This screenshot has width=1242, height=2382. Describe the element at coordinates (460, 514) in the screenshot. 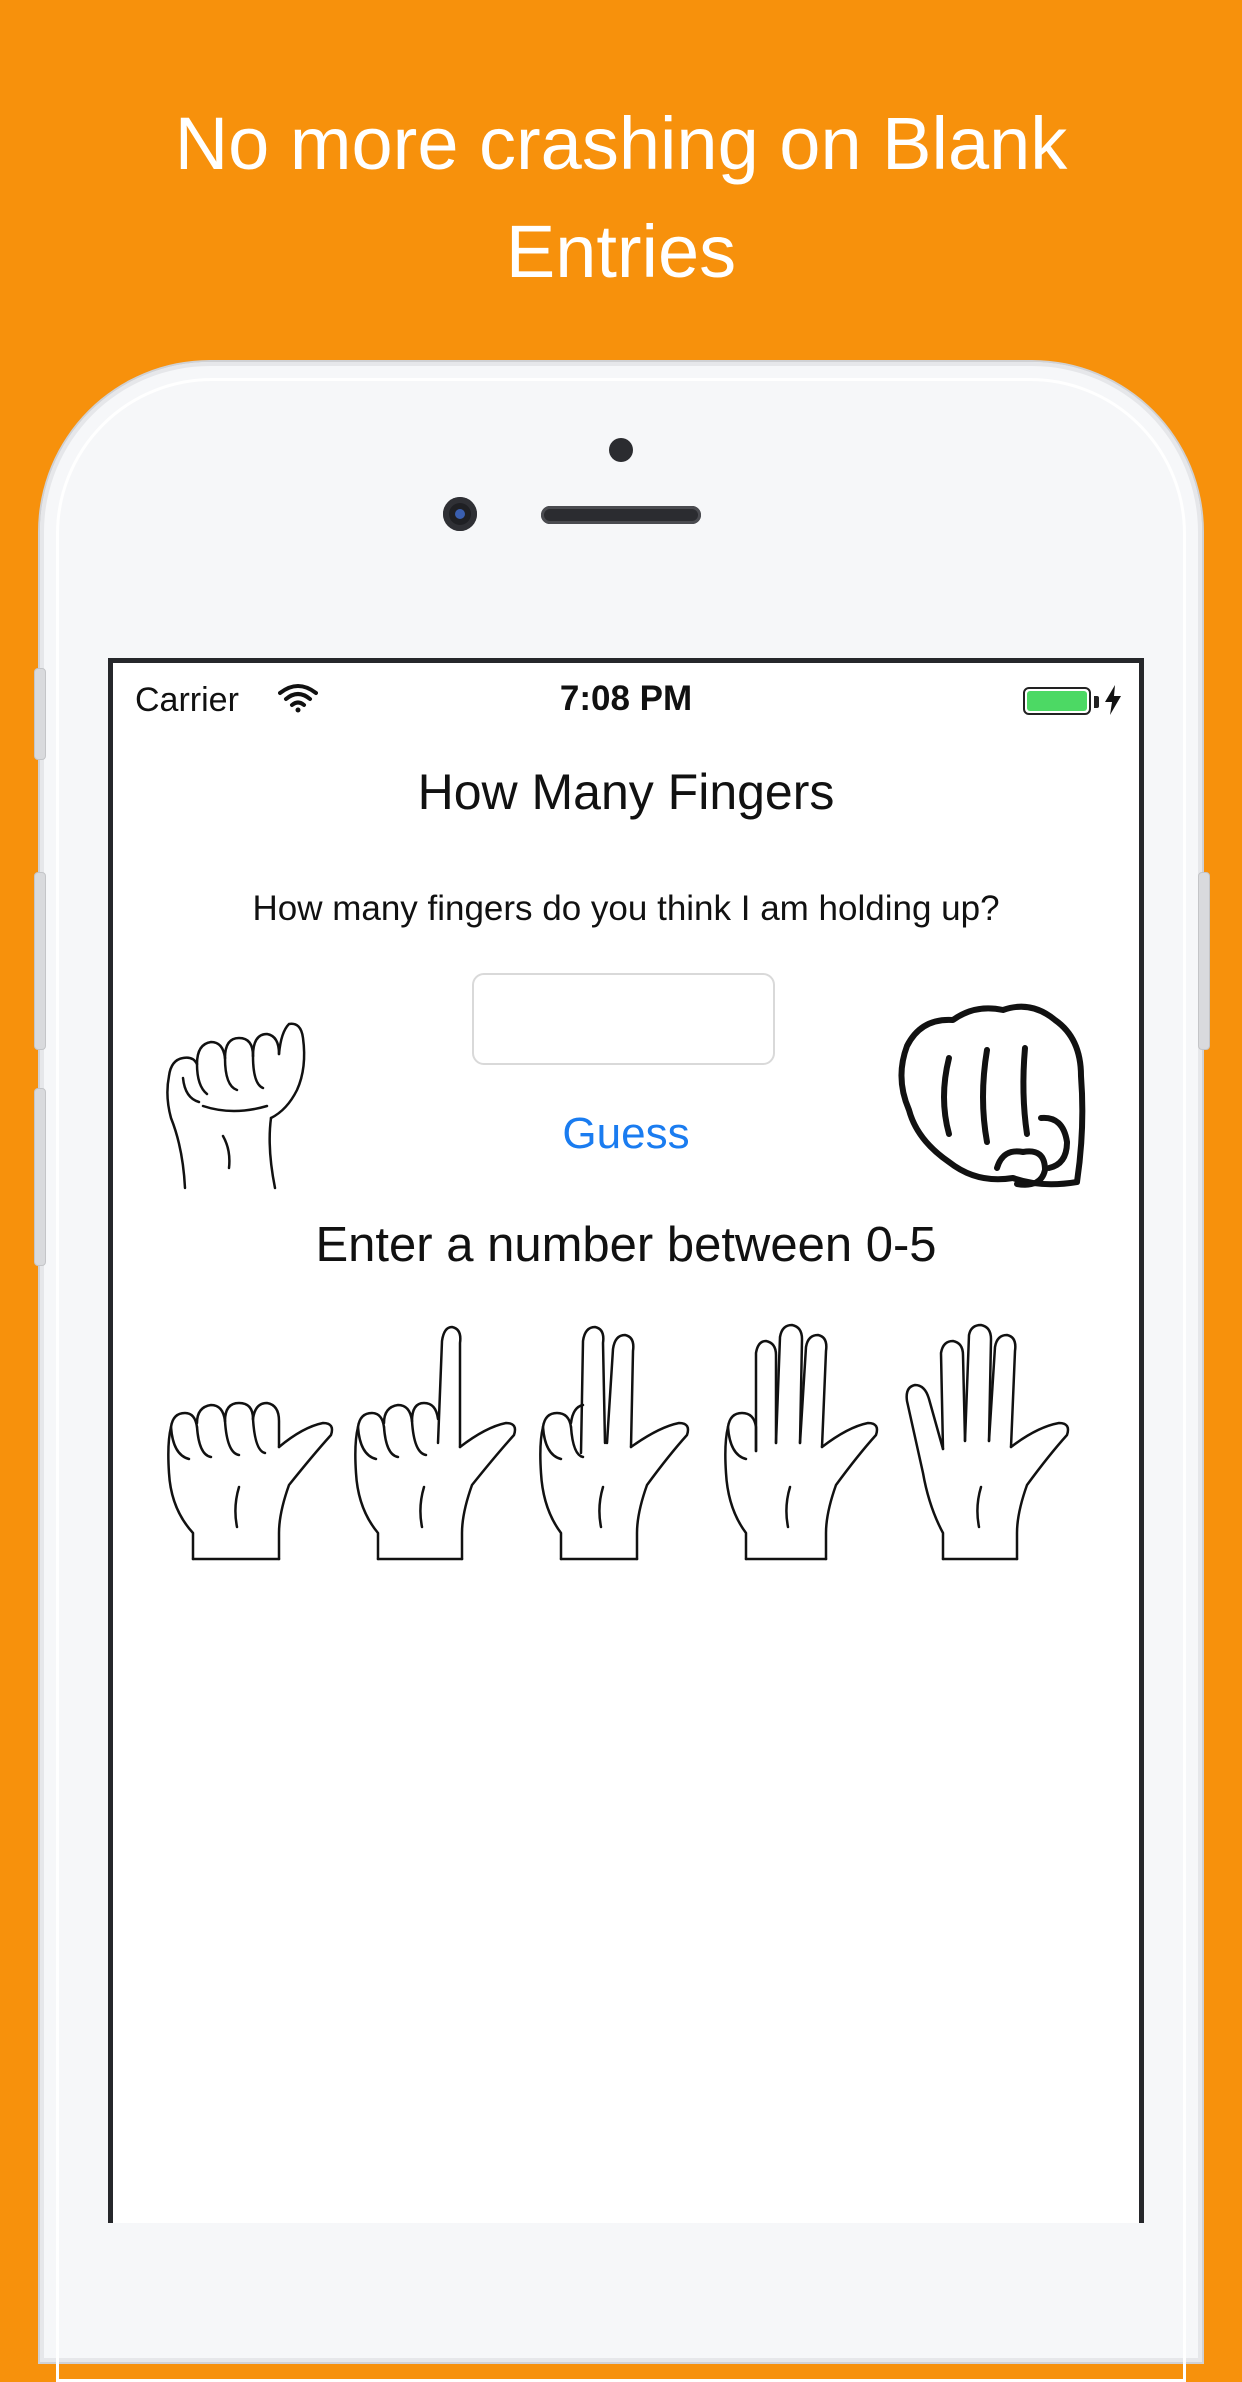

I see `front-camera` at that location.